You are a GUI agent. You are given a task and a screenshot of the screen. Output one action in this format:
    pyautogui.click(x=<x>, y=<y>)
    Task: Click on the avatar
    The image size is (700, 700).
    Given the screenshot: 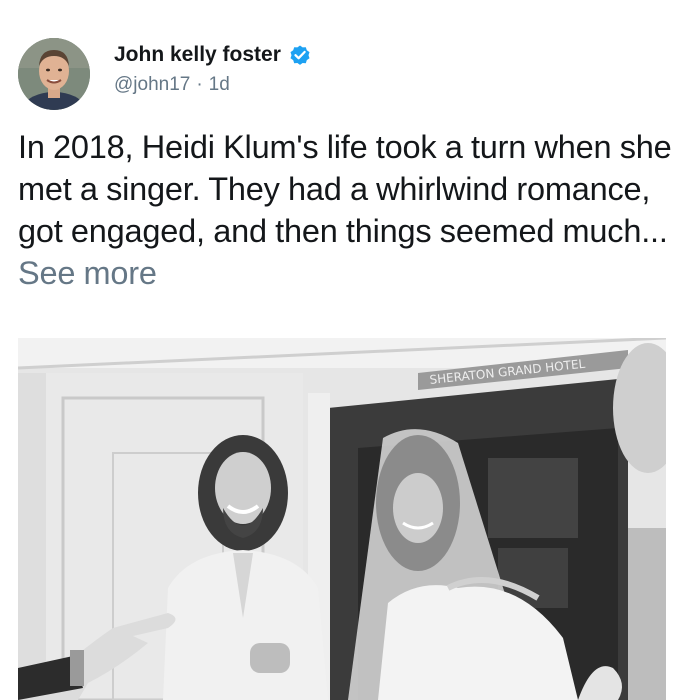 What is the action you would take?
    pyautogui.click(x=54, y=74)
    